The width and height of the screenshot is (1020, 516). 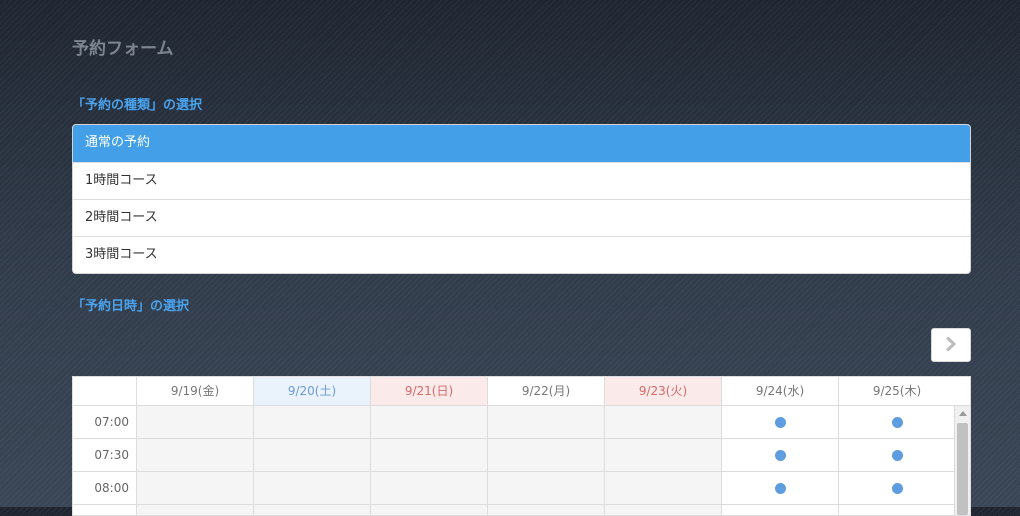 I want to click on calendar-time-row: 07:30, so click(x=521, y=455).